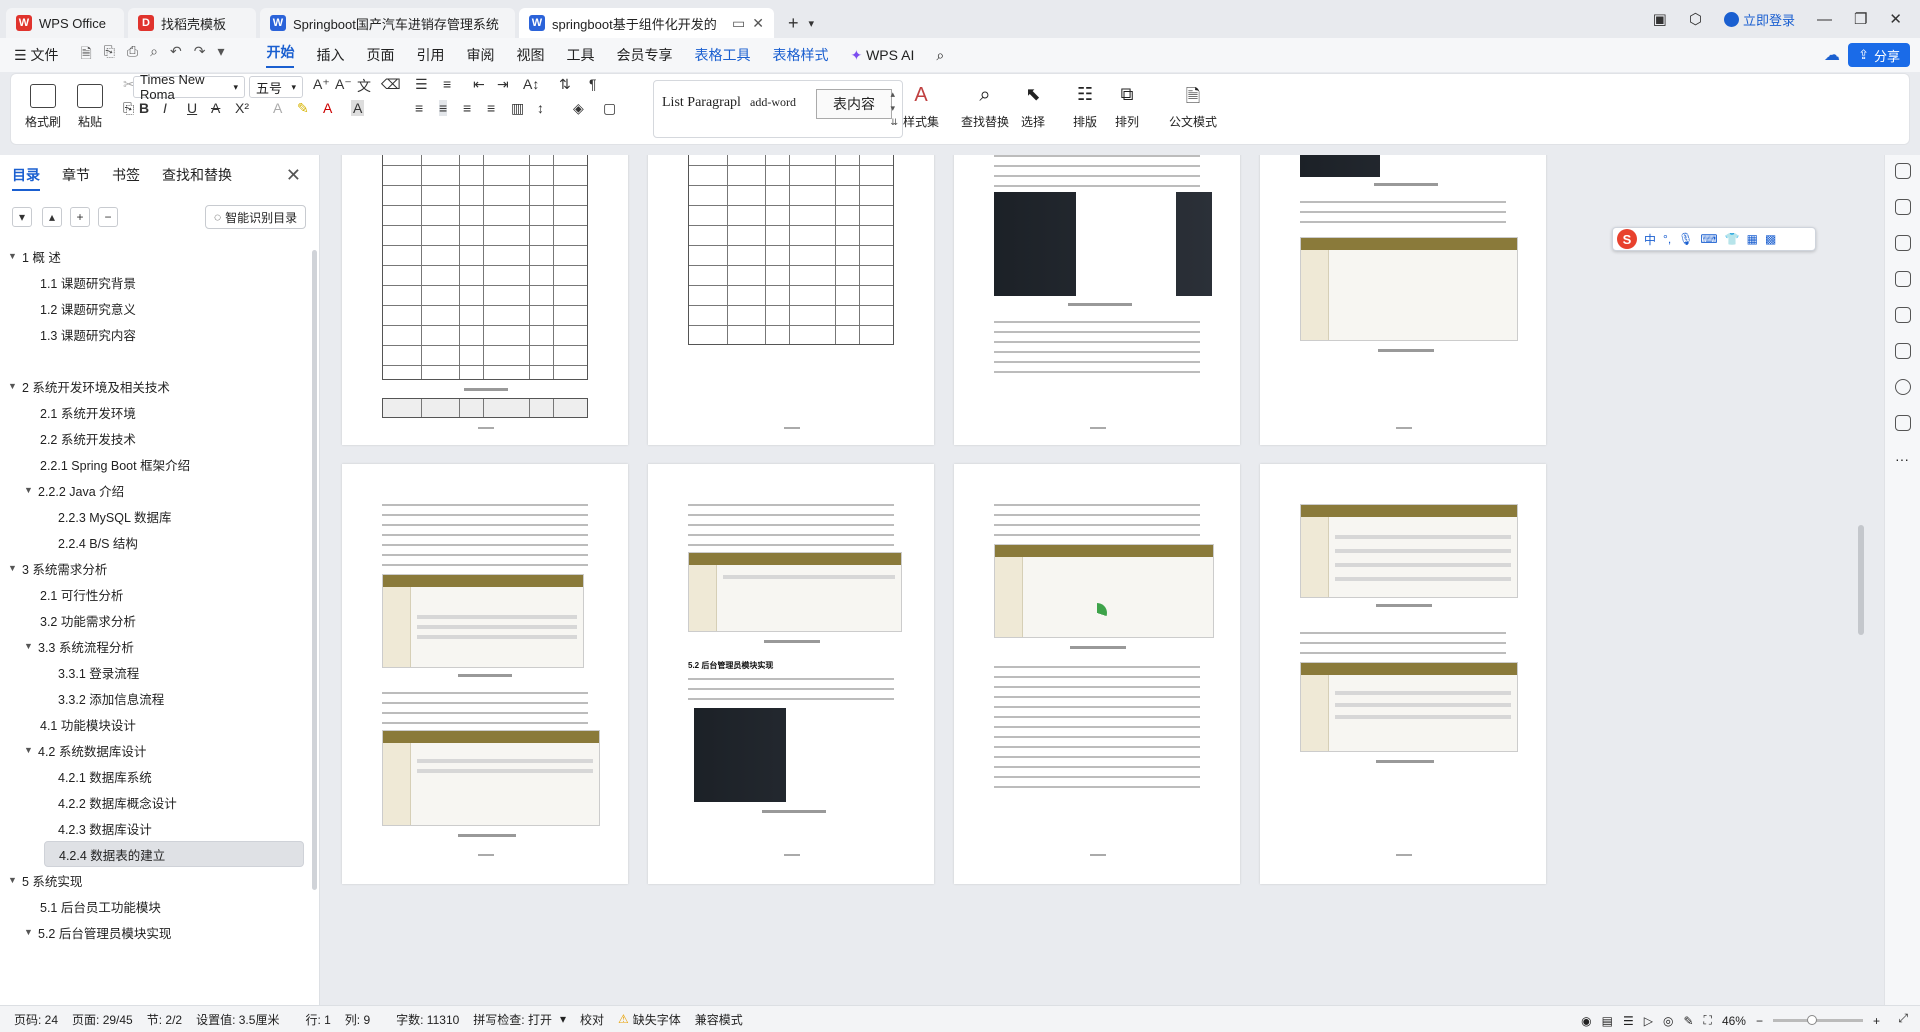 This screenshot has width=1920, height=1032. Describe the element at coordinates (1660, 19) in the screenshot. I see `window-list-icon: ▣` at that location.